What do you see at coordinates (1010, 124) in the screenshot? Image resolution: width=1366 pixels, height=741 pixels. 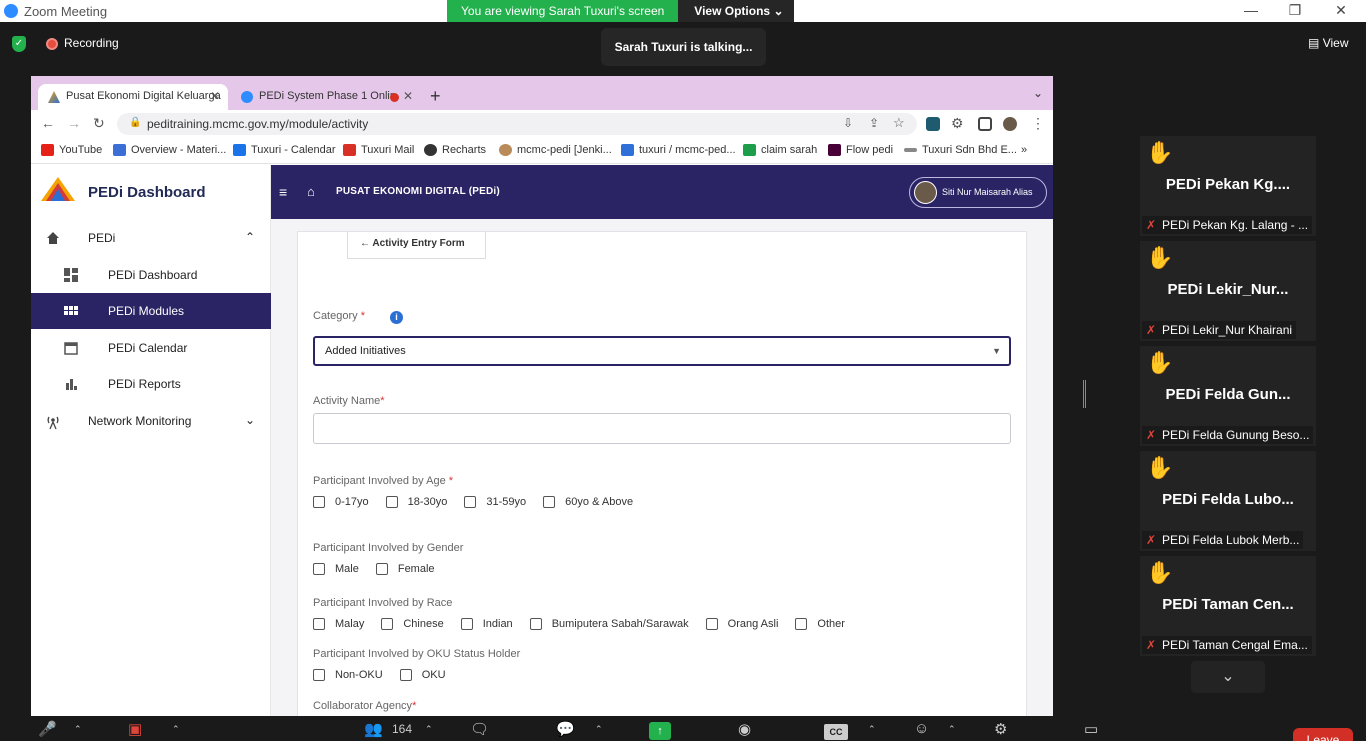 I see `profile-avatar-icon` at bounding box center [1010, 124].